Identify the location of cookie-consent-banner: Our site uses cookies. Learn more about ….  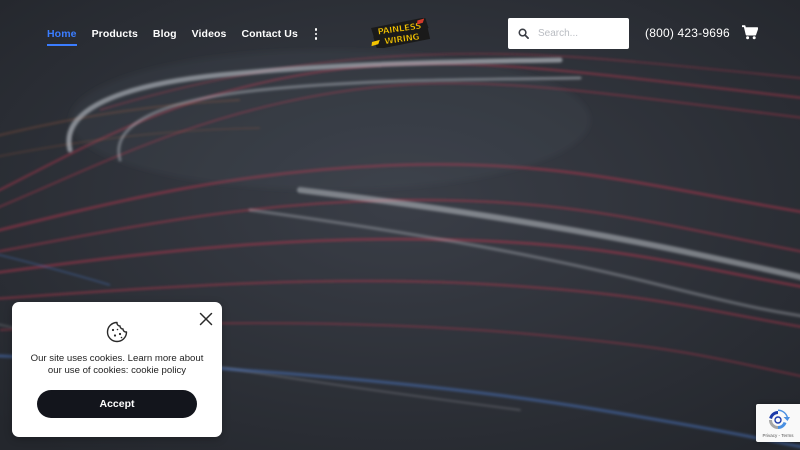
(117, 369).